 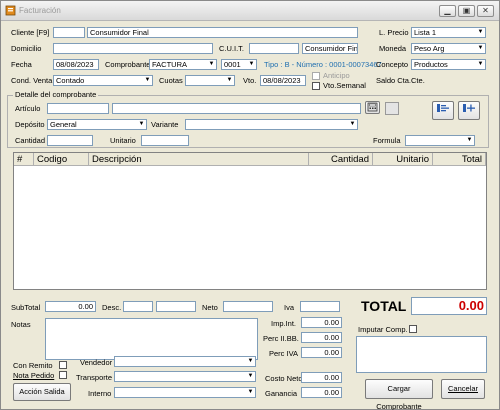 I want to click on articulo-desc-input, so click(x=236, y=108).